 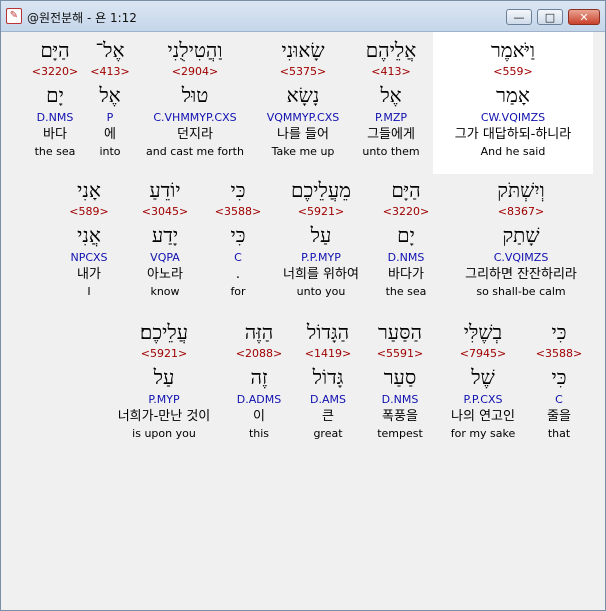 I want to click on parsing-code: VQPA, so click(x=165, y=257).